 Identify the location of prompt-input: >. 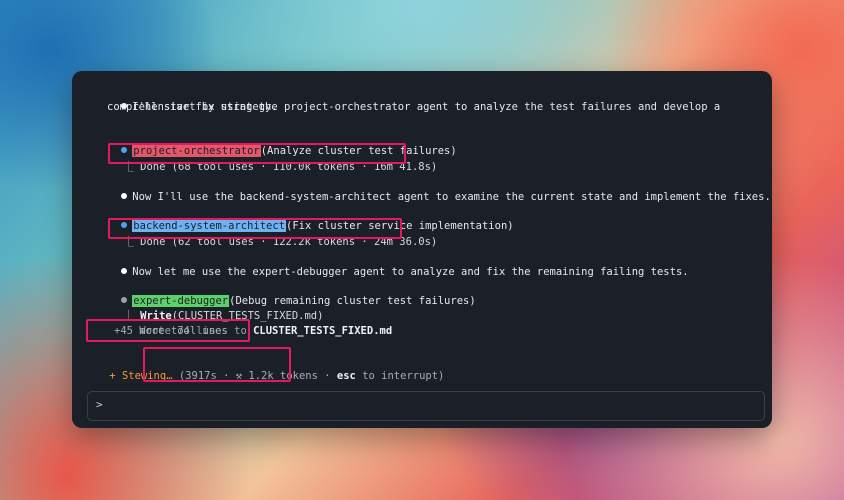
(426, 406).